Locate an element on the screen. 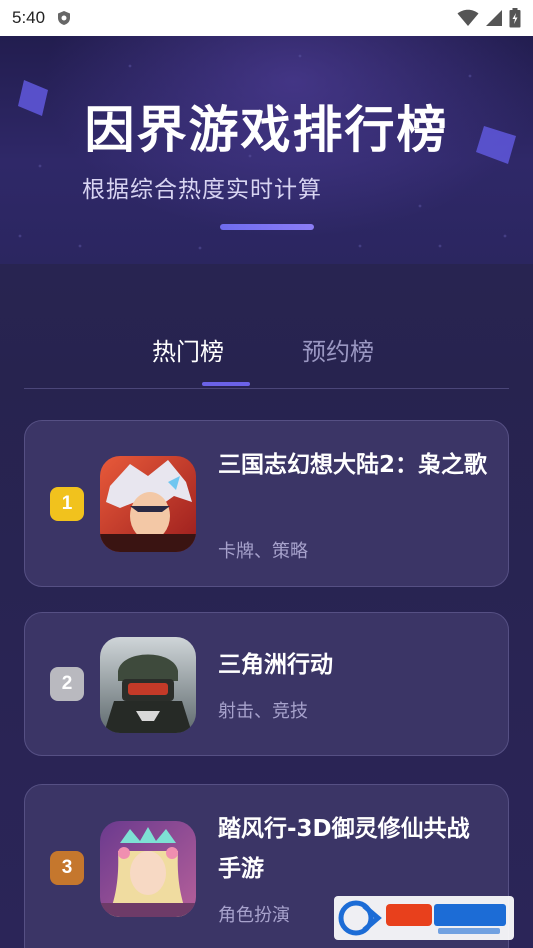  battery-icon is located at coordinates (515, 18).